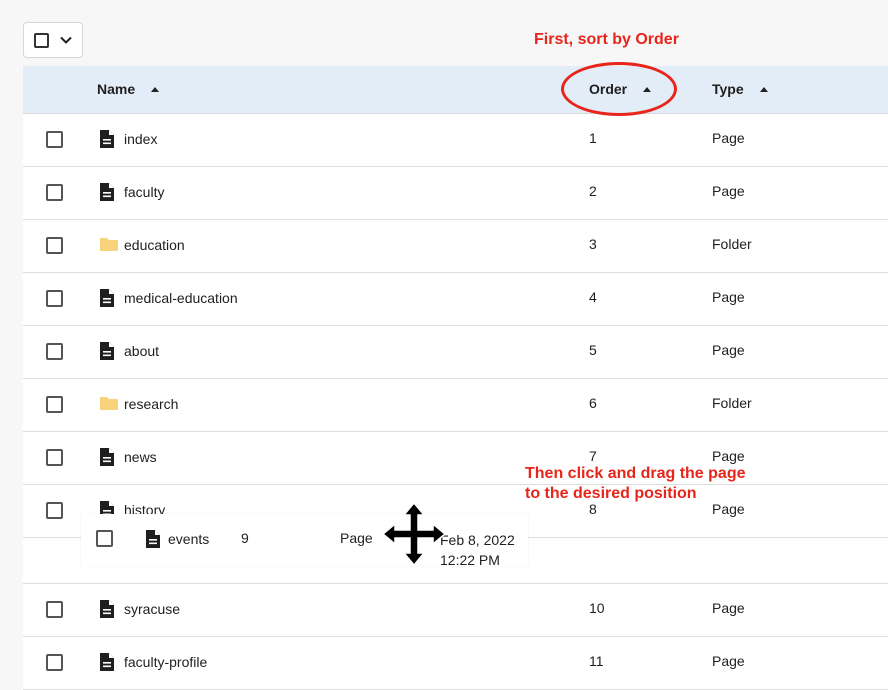  What do you see at coordinates (152, 609) in the screenshot?
I see `row-name: syracuse` at bounding box center [152, 609].